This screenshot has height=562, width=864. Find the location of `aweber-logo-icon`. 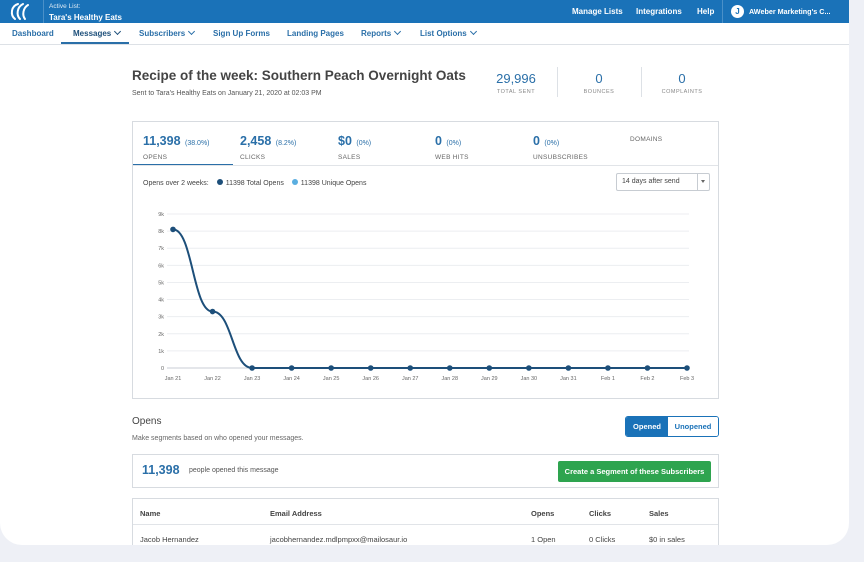

aweber-logo-icon is located at coordinates (23, 11).